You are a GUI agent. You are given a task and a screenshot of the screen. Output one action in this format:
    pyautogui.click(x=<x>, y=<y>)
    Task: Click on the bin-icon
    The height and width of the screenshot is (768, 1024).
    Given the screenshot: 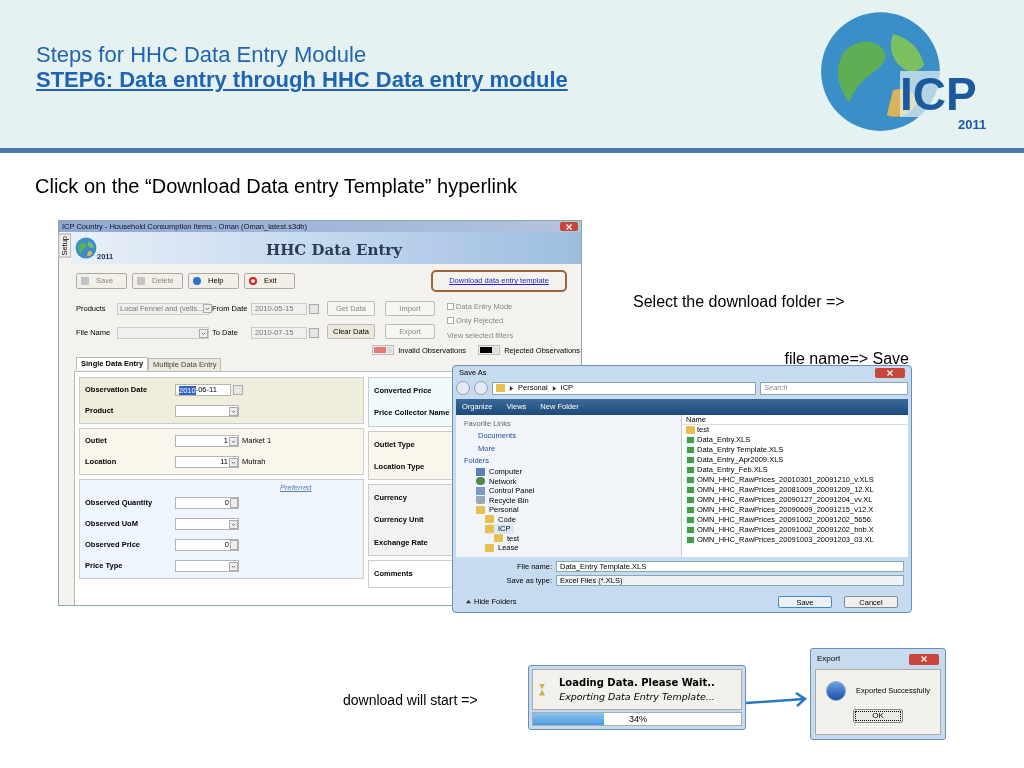 What is the action you would take?
    pyautogui.click(x=480, y=500)
    